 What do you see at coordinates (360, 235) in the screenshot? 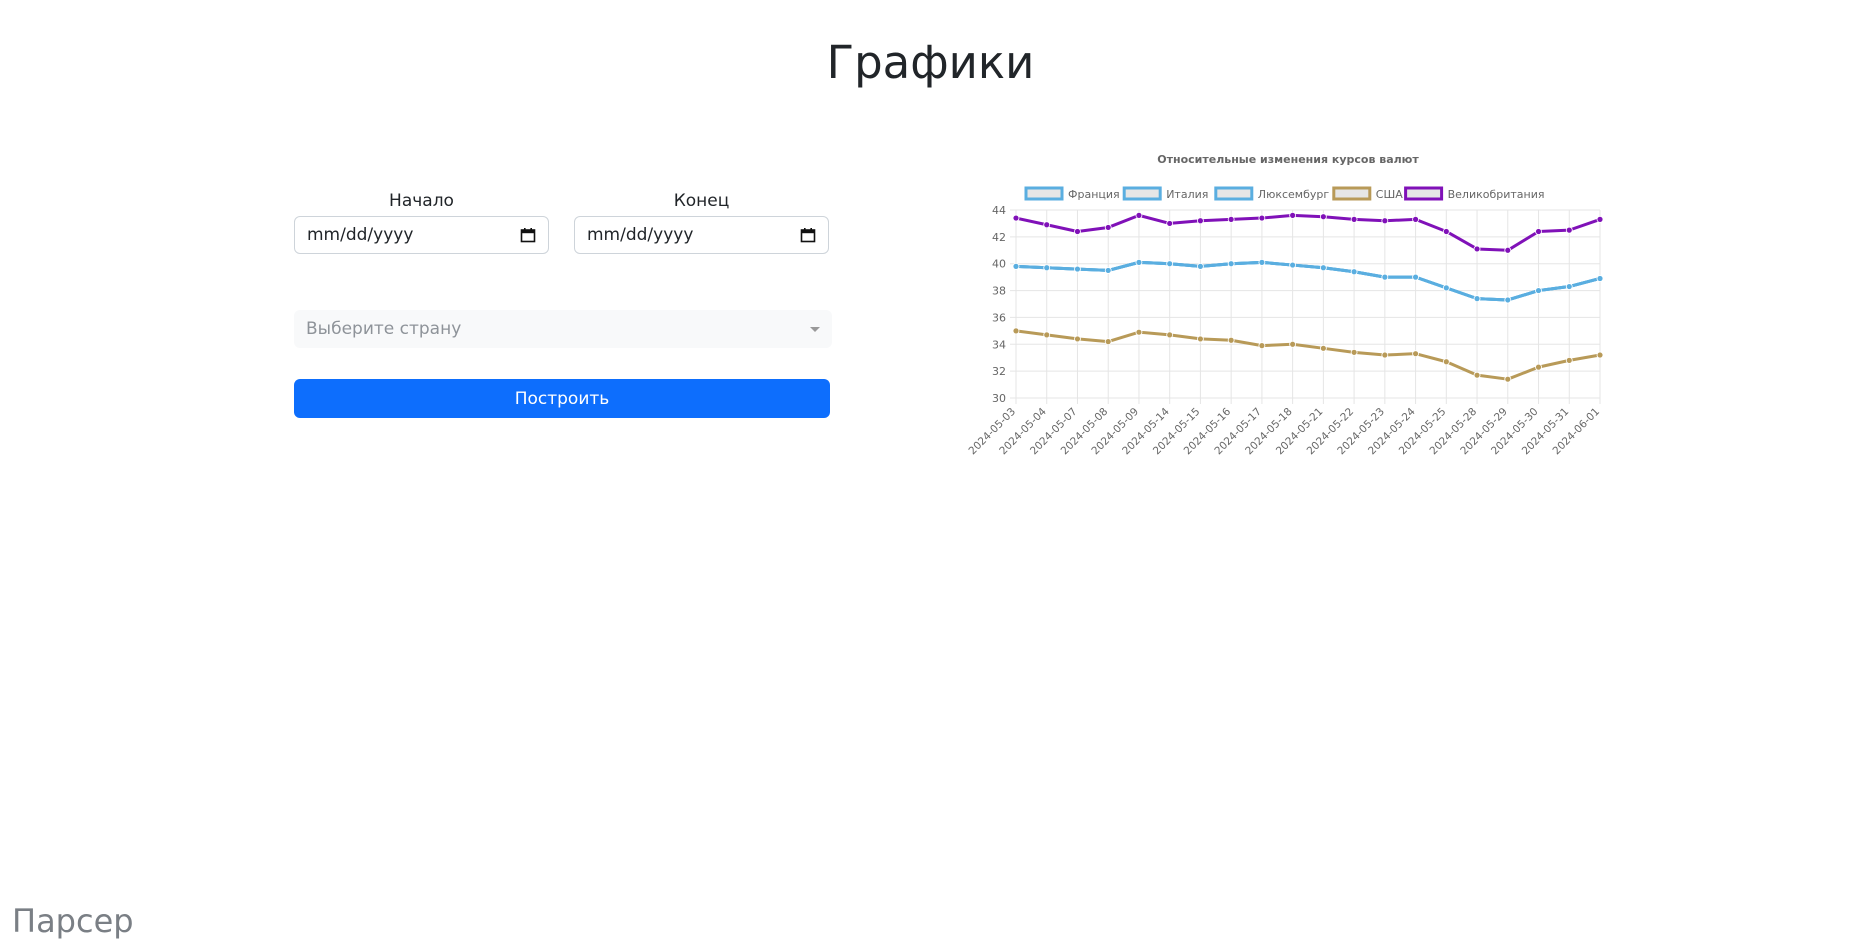
I see `start-date-value: mm/dd/yyyy` at bounding box center [360, 235].